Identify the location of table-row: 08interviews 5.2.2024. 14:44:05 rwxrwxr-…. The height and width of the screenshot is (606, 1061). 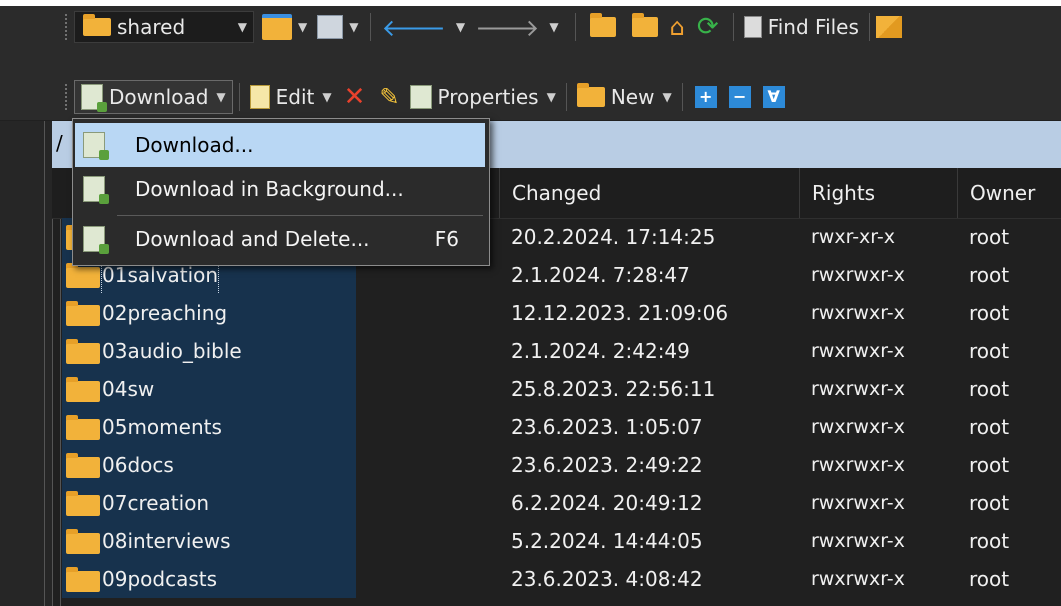
(556, 541).